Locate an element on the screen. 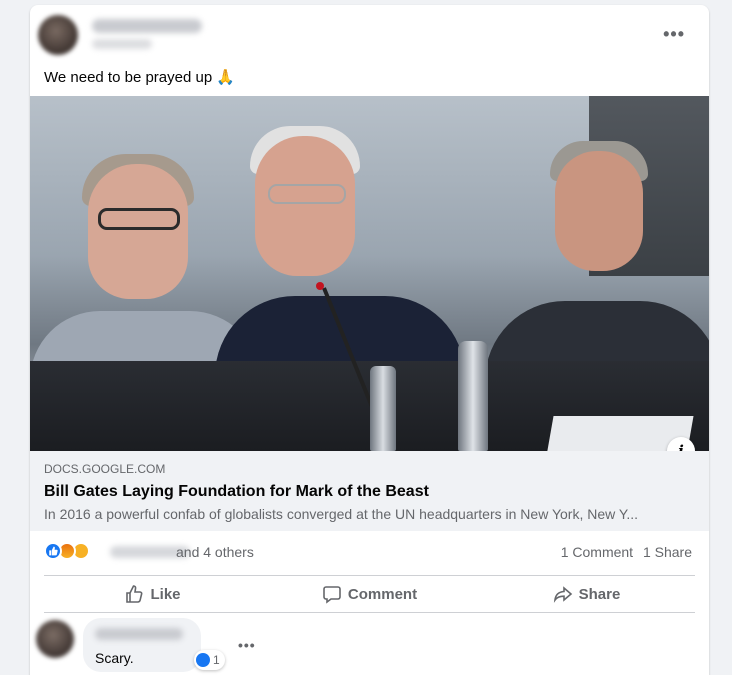 The height and width of the screenshot is (675, 732). share-label: Share is located at coordinates (599, 594).